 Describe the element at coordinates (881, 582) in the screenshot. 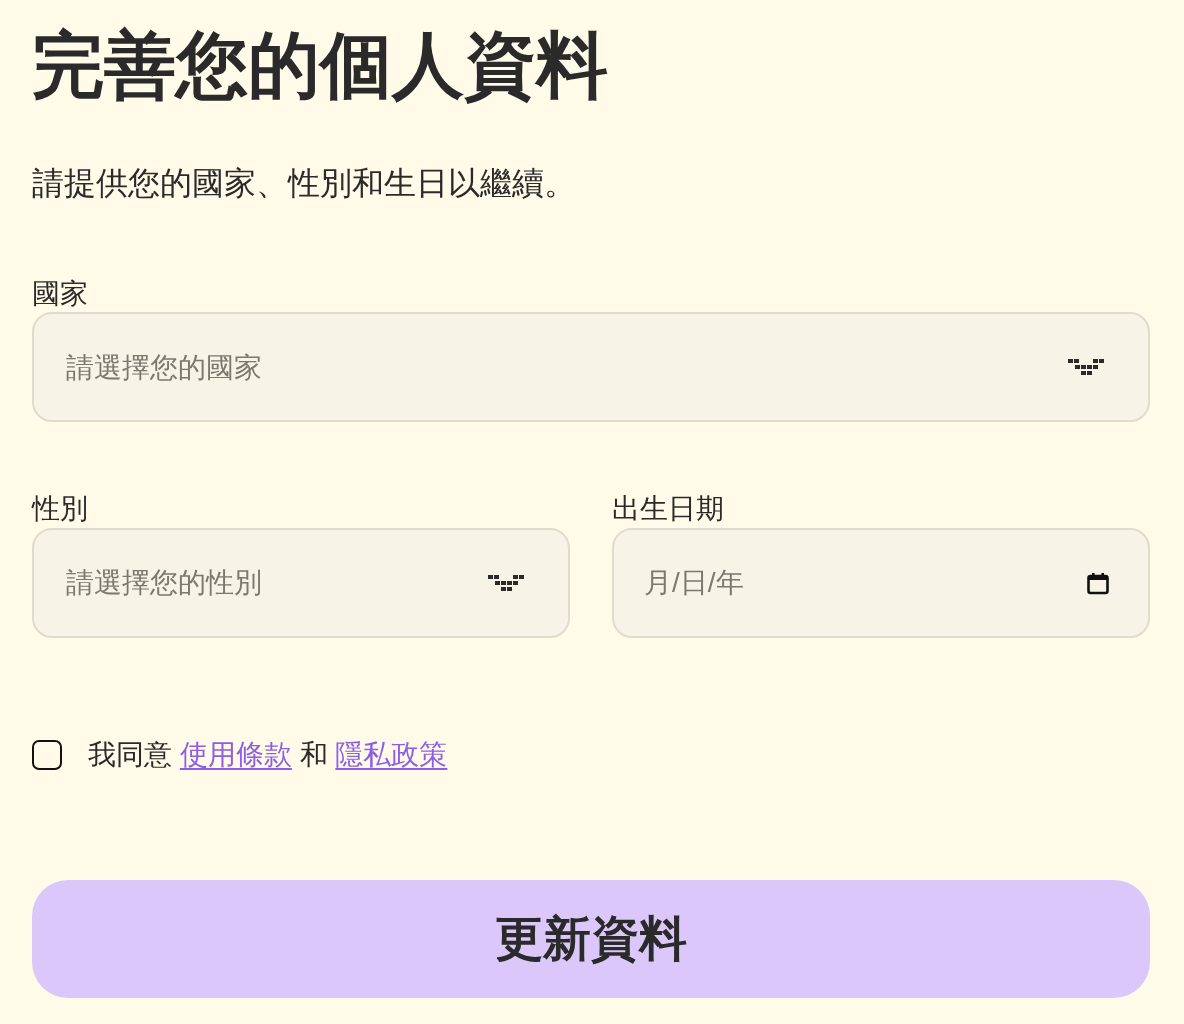

I see `date-field: 月/日/年` at that location.